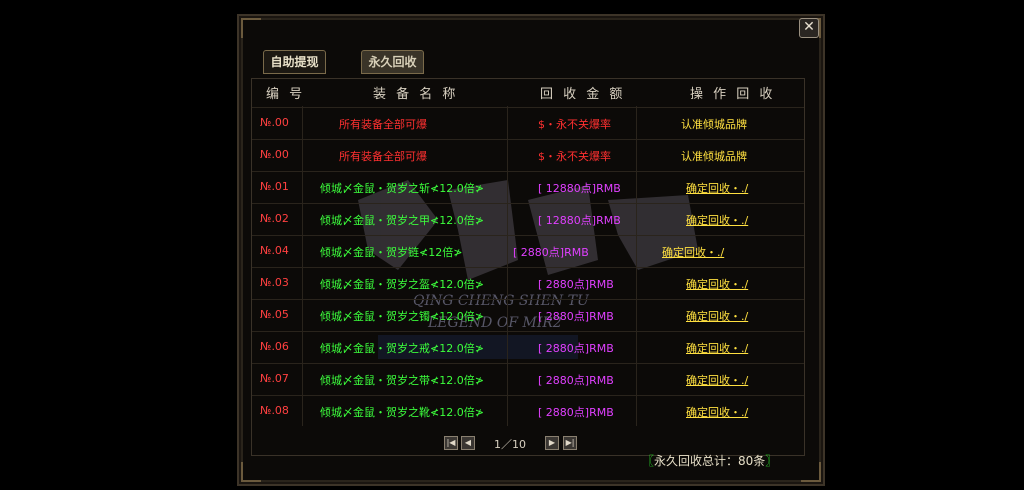 The width and height of the screenshot is (1024, 490). What do you see at coordinates (451, 443) in the screenshot?
I see `first-page-icon: |◀` at bounding box center [451, 443].